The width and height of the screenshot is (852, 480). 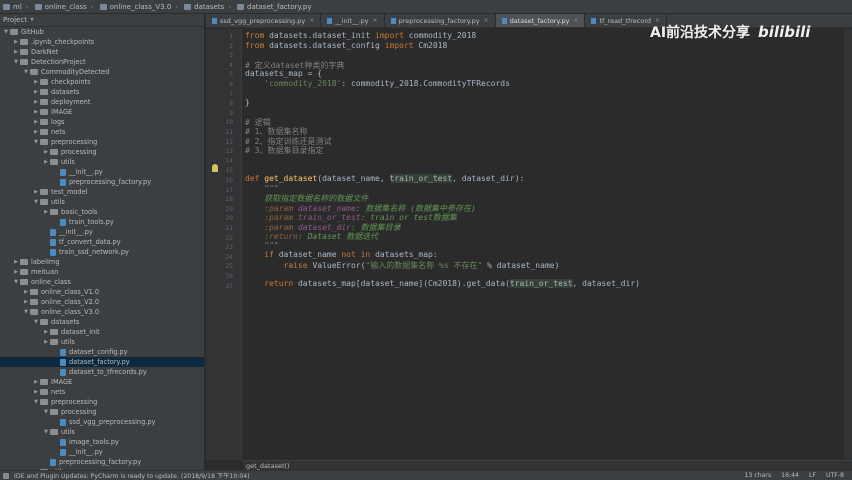 What do you see at coordinates (102, 32) in the screenshot?
I see `tree-folder: ▼ GitHub` at bounding box center [102, 32].